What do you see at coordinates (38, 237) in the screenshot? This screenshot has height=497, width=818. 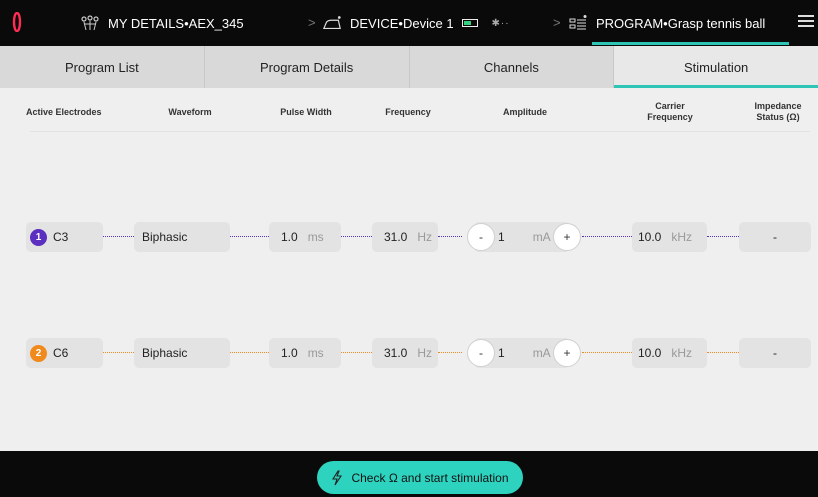 I see `electrode-index-badge: 1` at bounding box center [38, 237].